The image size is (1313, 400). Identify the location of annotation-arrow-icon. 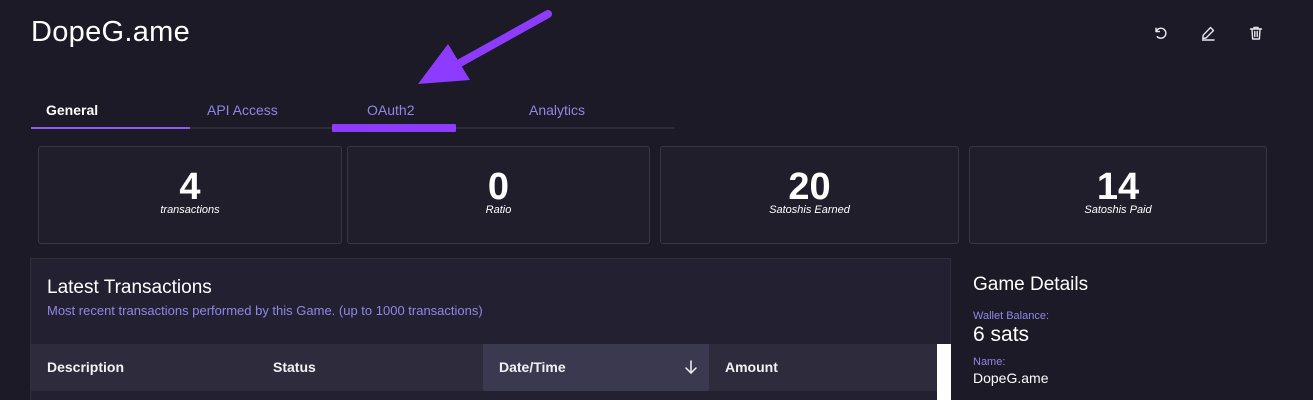
(485, 47).